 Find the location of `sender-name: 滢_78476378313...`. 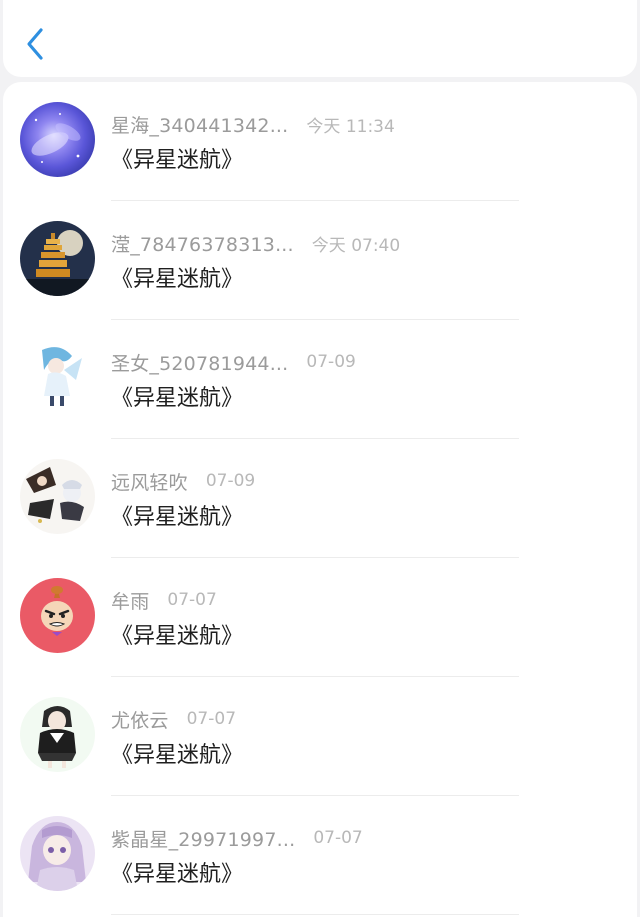

sender-name: 滢_78476378313... is located at coordinates (202, 244).